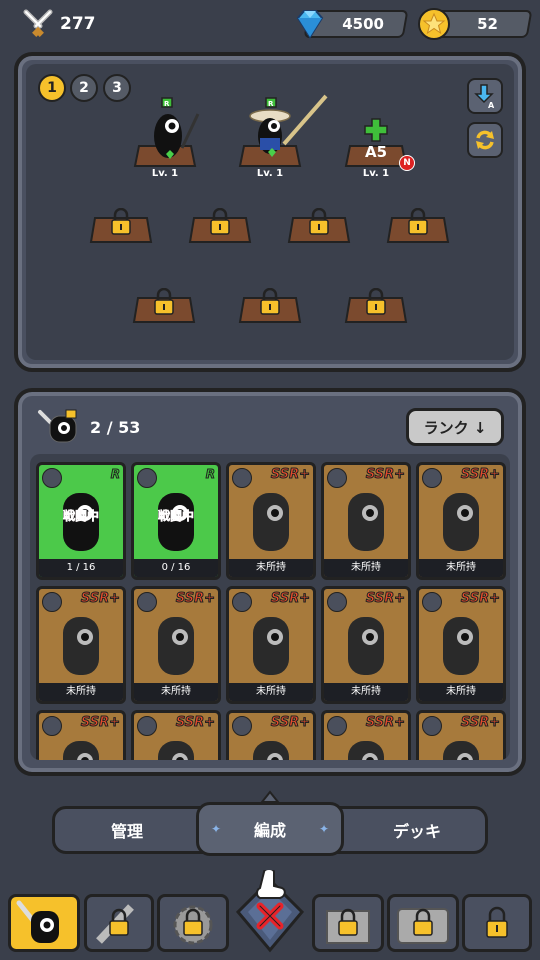  What do you see at coordinates (310, 24) in the screenshot?
I see `diamond-icon` at bounding box center [310, 24].